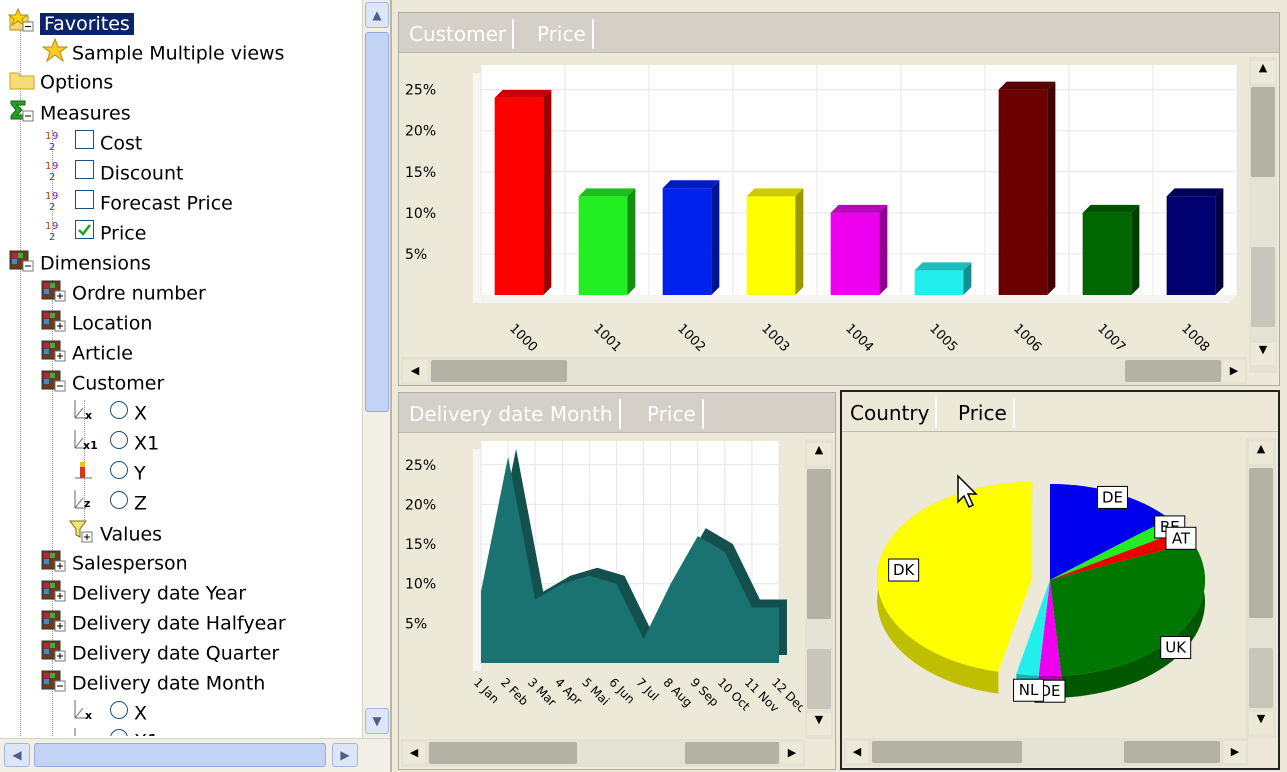  Describe the element at coordinates (1176, 648) in the screenshot. I see `pie-label: UK` at that location.